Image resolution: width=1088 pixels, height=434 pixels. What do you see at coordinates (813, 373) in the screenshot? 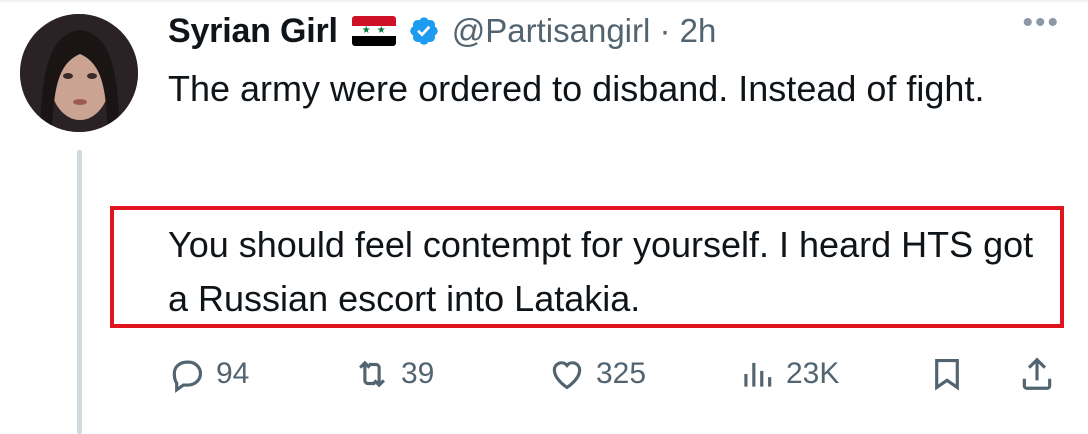
I see `views-count: 23K` at bounding box center [813, 373].